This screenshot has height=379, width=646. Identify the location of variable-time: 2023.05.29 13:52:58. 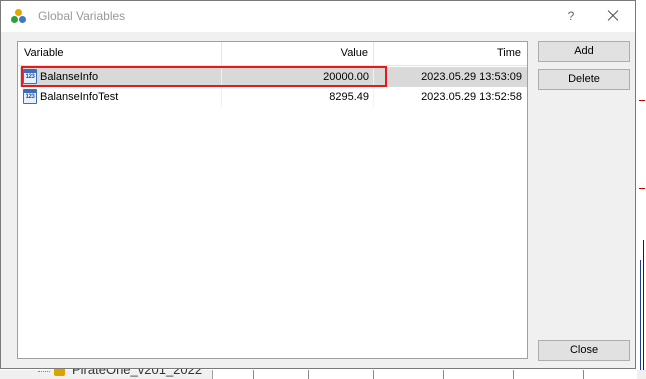
(471, 97).